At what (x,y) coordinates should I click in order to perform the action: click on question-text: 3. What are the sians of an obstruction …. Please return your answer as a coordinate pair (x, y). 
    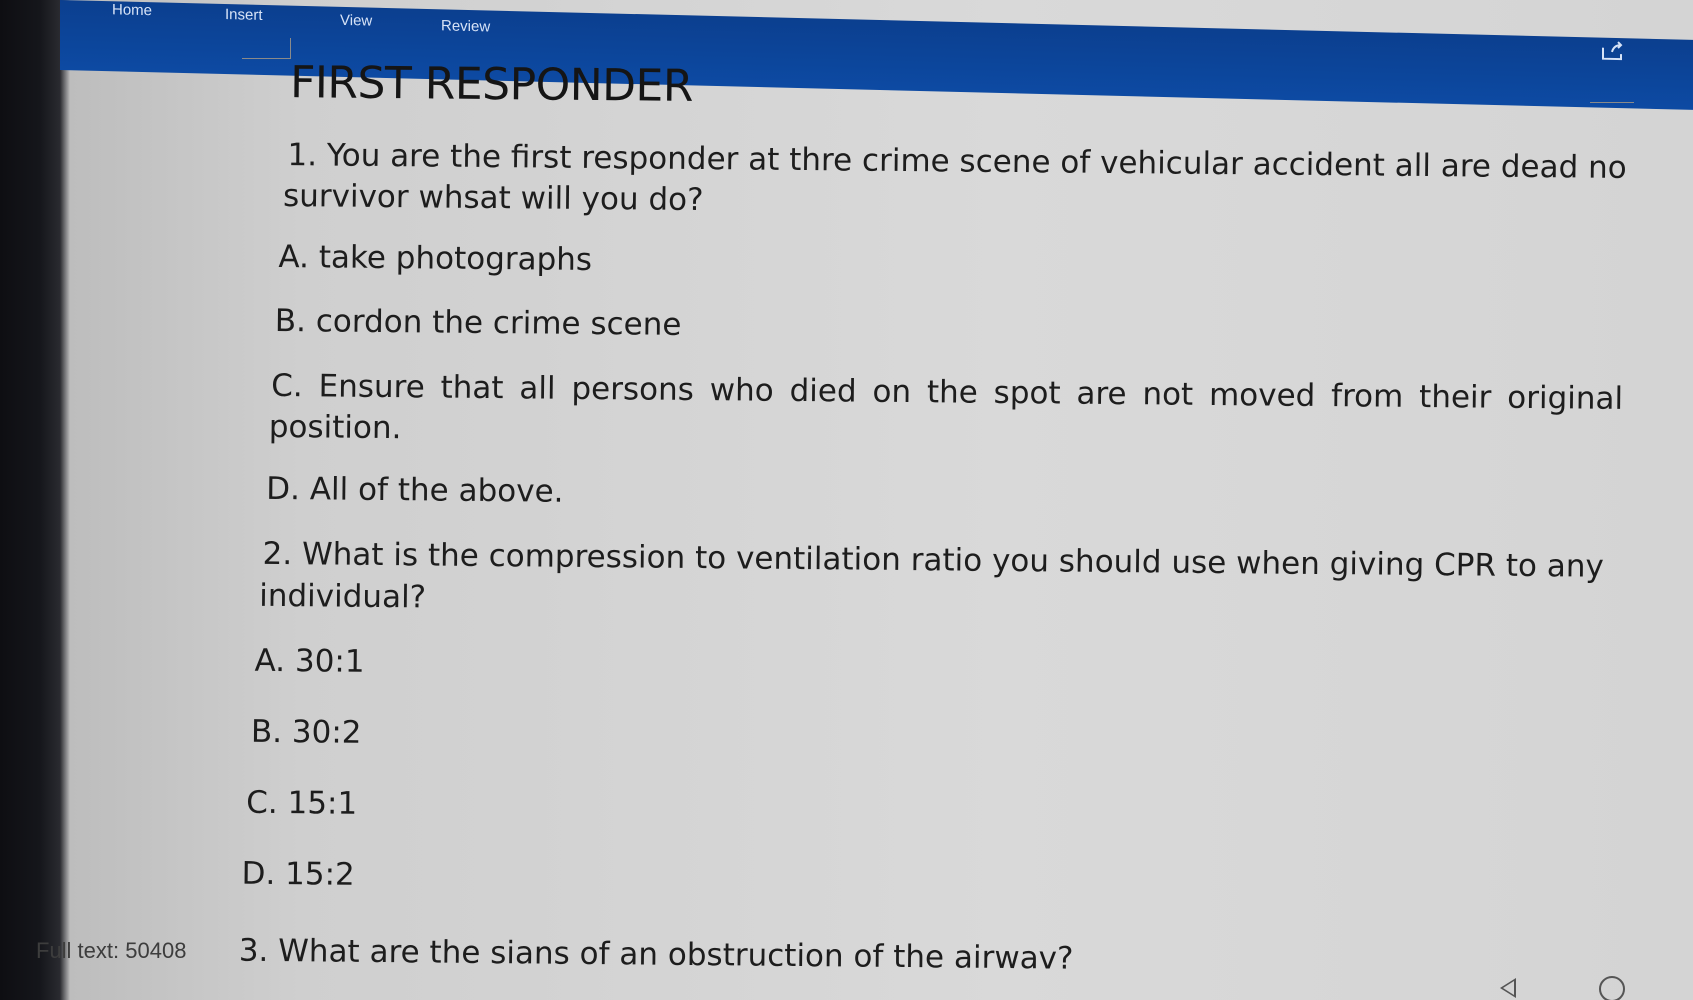
    Looking at the image, I should click on (656, 954).